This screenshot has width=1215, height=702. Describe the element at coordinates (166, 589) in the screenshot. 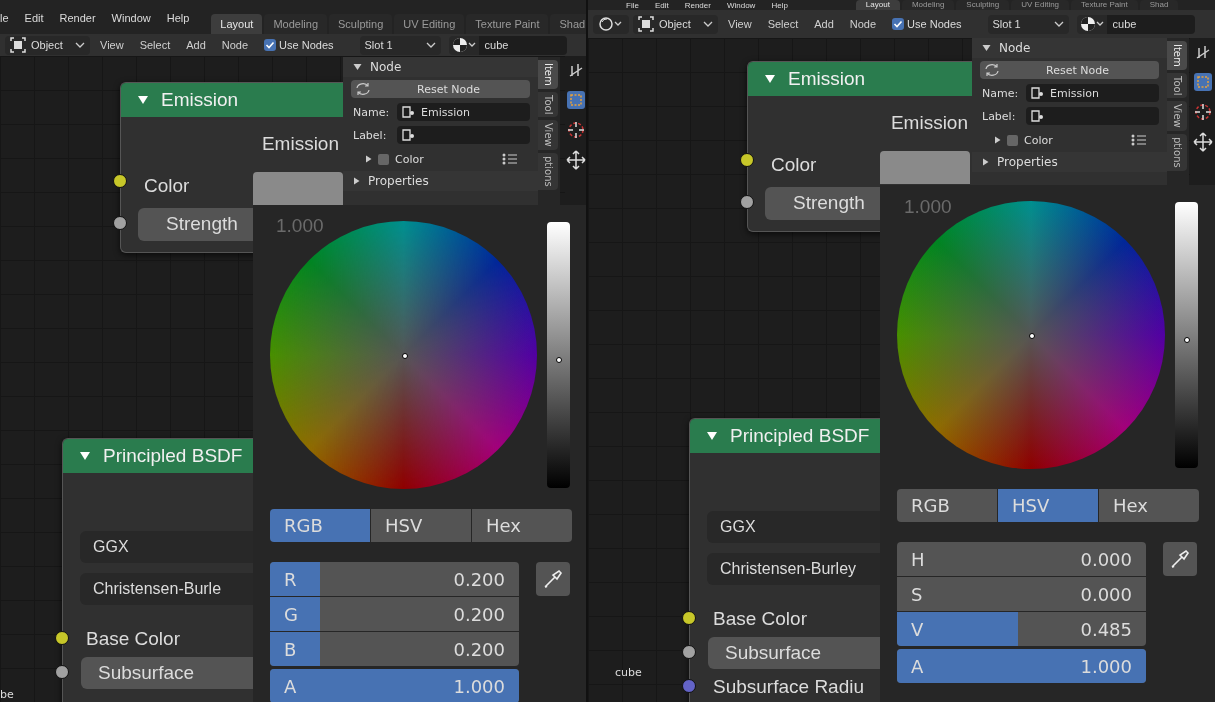

I see `subsurface-method-dropdown: Christensen-Burle` at that location.